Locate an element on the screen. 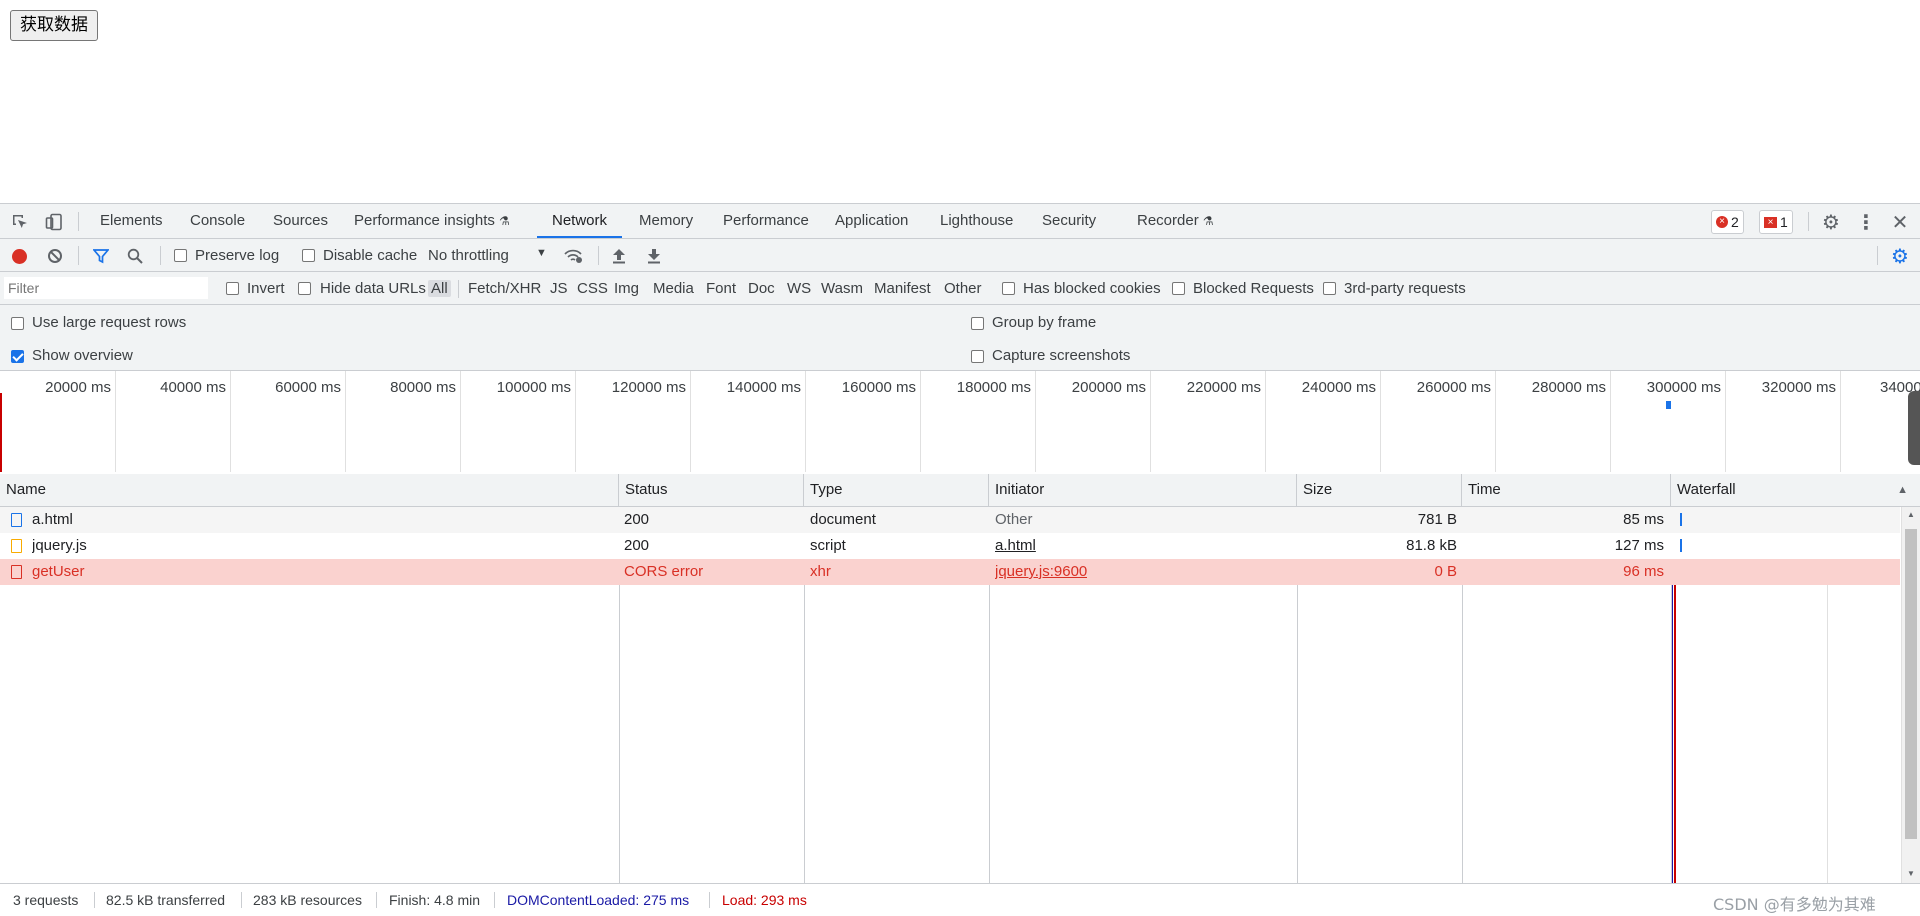 The image size is (1920, 916). hide-data-urls-label: Hide data URLs is located at coordinates (373, 288).